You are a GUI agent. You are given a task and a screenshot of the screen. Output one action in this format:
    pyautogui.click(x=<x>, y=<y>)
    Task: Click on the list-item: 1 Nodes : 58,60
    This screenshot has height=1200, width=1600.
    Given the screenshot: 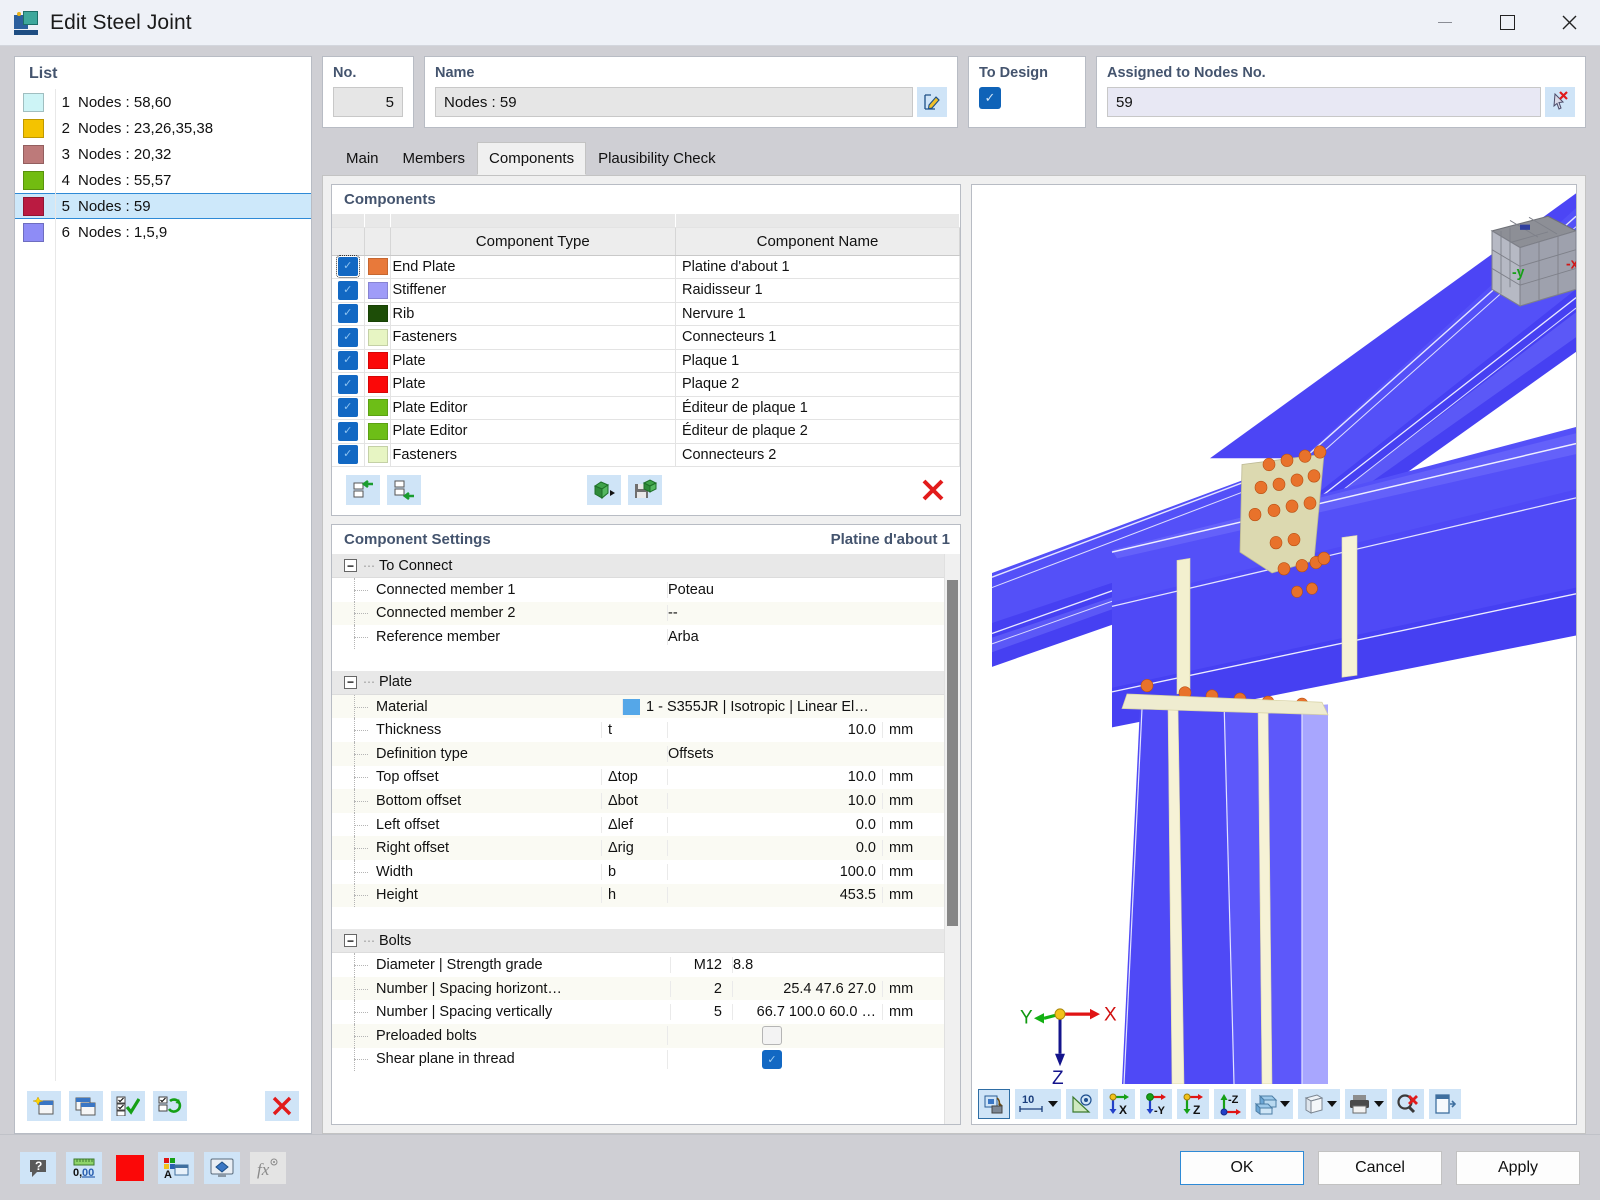 What is the action you would take?
    pyautogui.click(x=163, y=102)
    